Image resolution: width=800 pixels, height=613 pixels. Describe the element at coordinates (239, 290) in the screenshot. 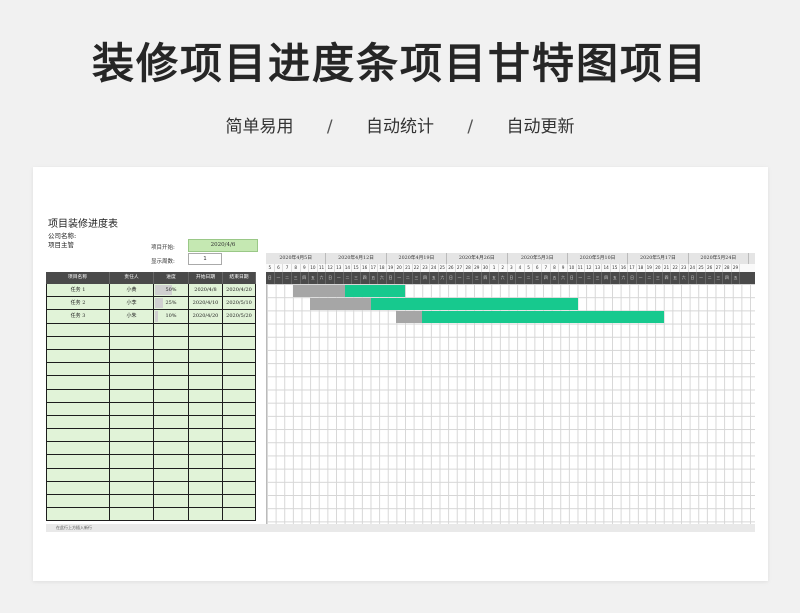

I see `end-date-cell: 2020/4/20` at that location.